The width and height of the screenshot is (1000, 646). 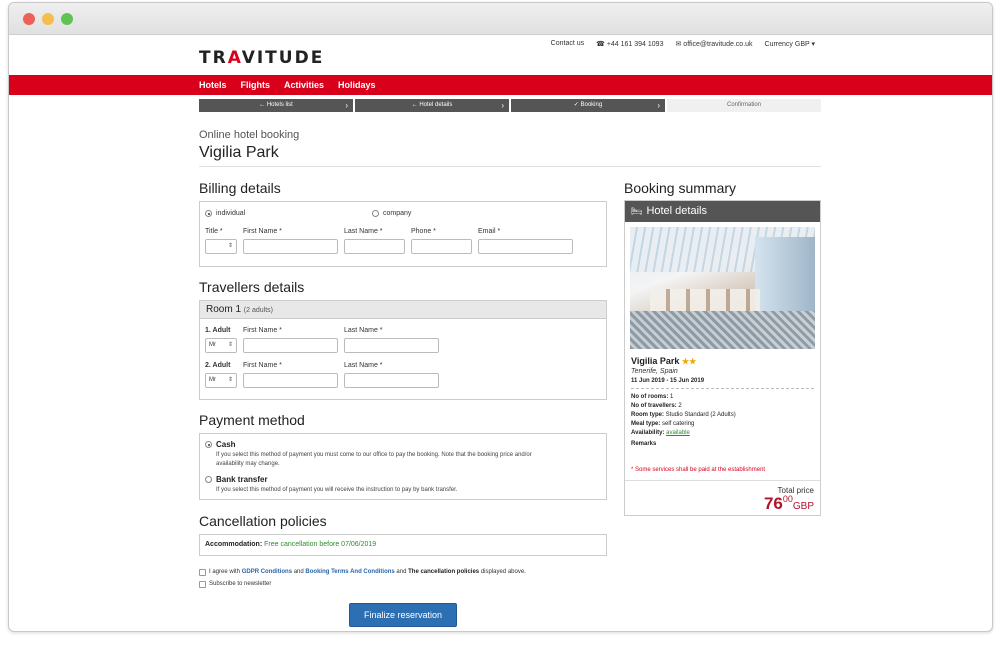 What do you see at coordinates (234, 544) in the screenshot?
I see `cancellation-label: Accommodation:` at bounding box center [234, 544].